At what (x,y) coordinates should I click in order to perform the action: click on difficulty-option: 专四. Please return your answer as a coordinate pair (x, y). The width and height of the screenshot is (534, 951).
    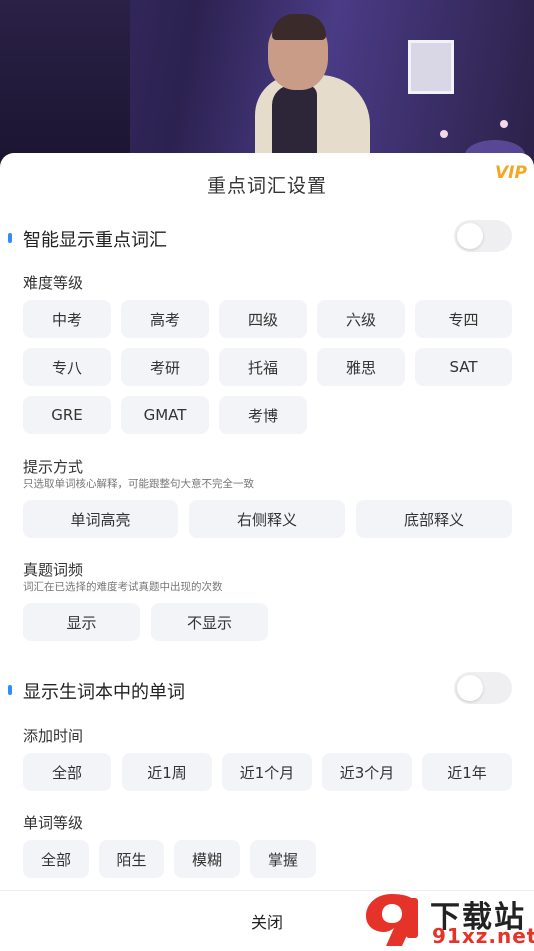
    Looking at the image, I should click on (463, 319).